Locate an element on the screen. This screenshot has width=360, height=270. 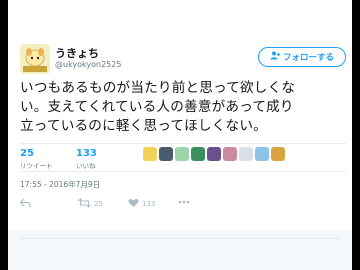
person-add-icon is located at coordinates (275, 57).